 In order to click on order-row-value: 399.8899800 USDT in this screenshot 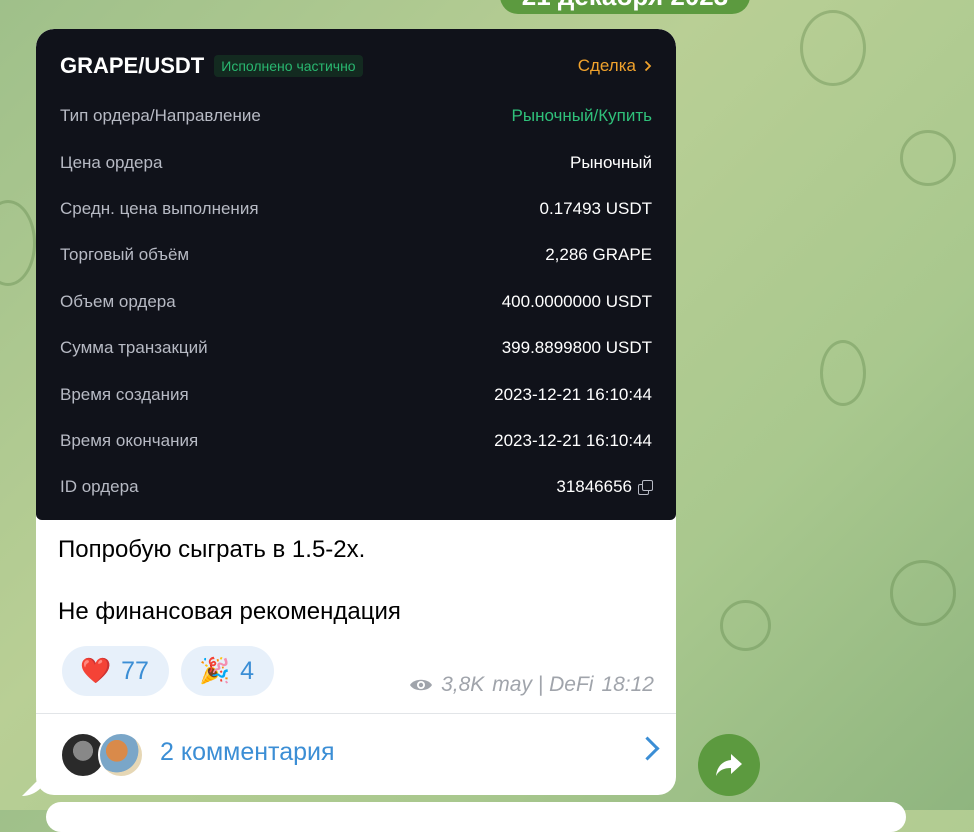, I will do `click(576, 348)`.